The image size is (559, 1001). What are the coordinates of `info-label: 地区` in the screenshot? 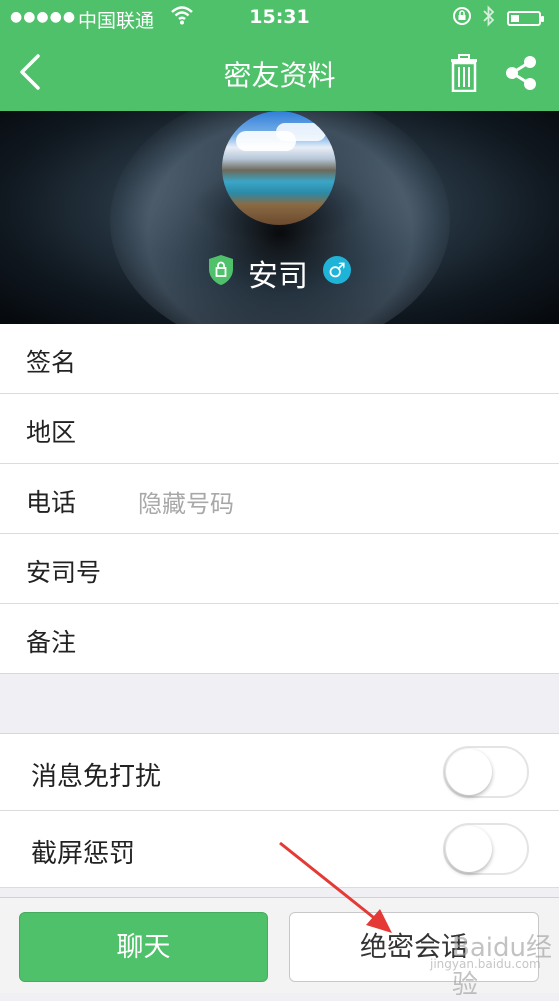 It's located at (51, 432).